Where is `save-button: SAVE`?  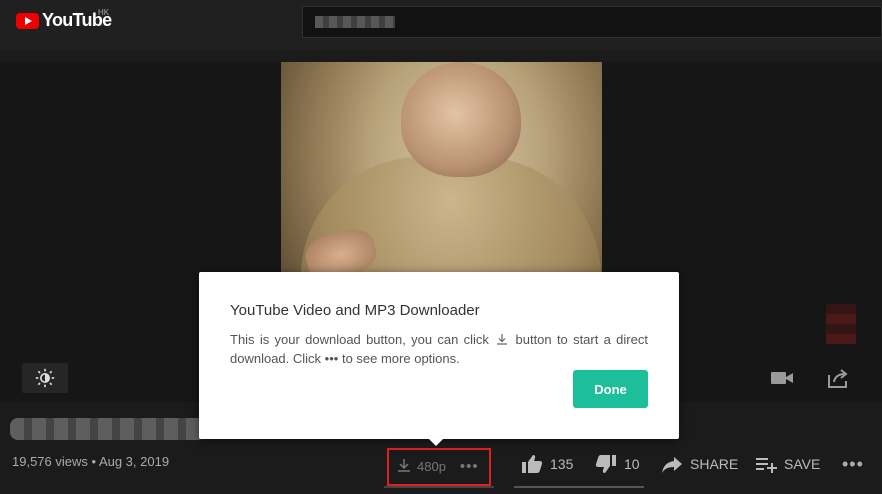 save-button: SAVE is located at coordinates (787, 464).